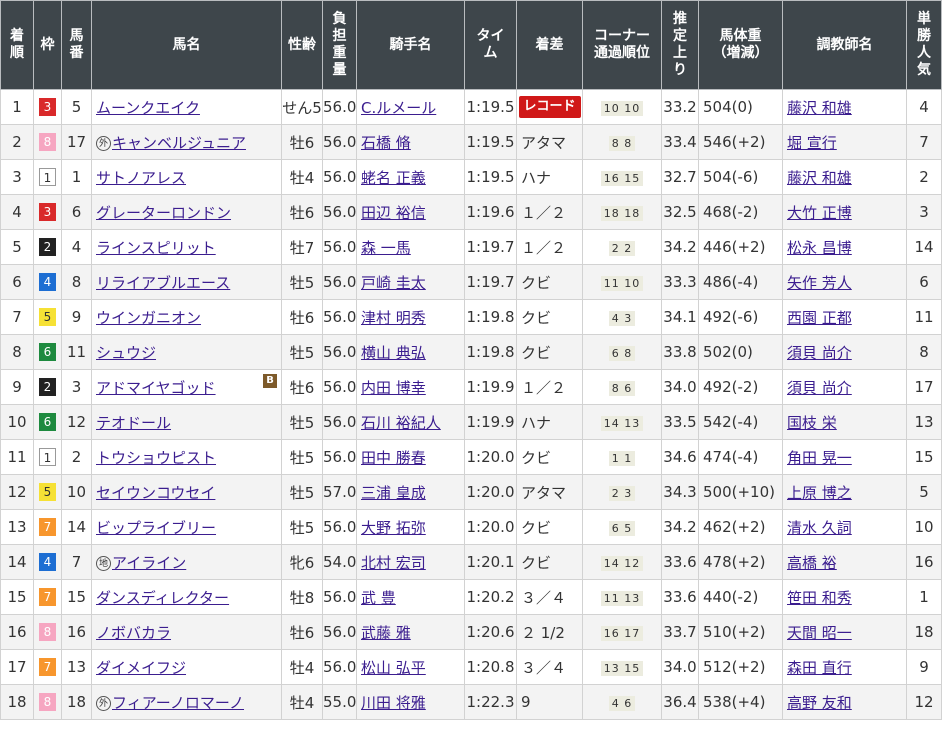 This screenshot has width=942, height=744. What do you see at coordinates (819, 493) in the screenshot?
I see `trainer-link: 上原 博之` at bounding box center [819, 493].